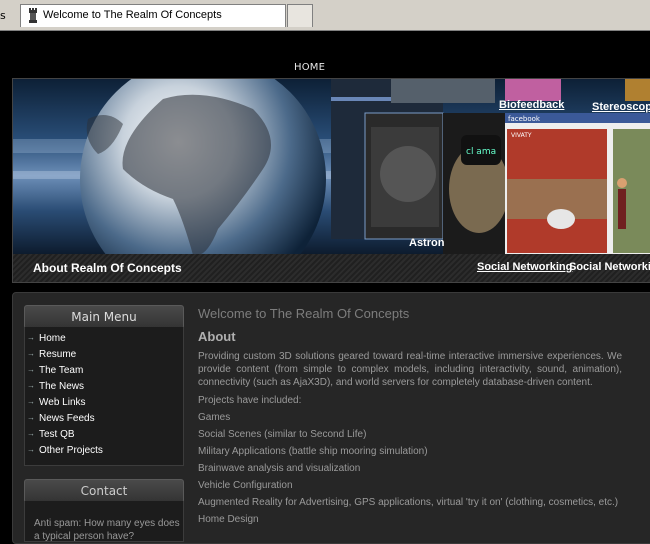  I want to click on astronomy-label: Astron, so click(427, 243).